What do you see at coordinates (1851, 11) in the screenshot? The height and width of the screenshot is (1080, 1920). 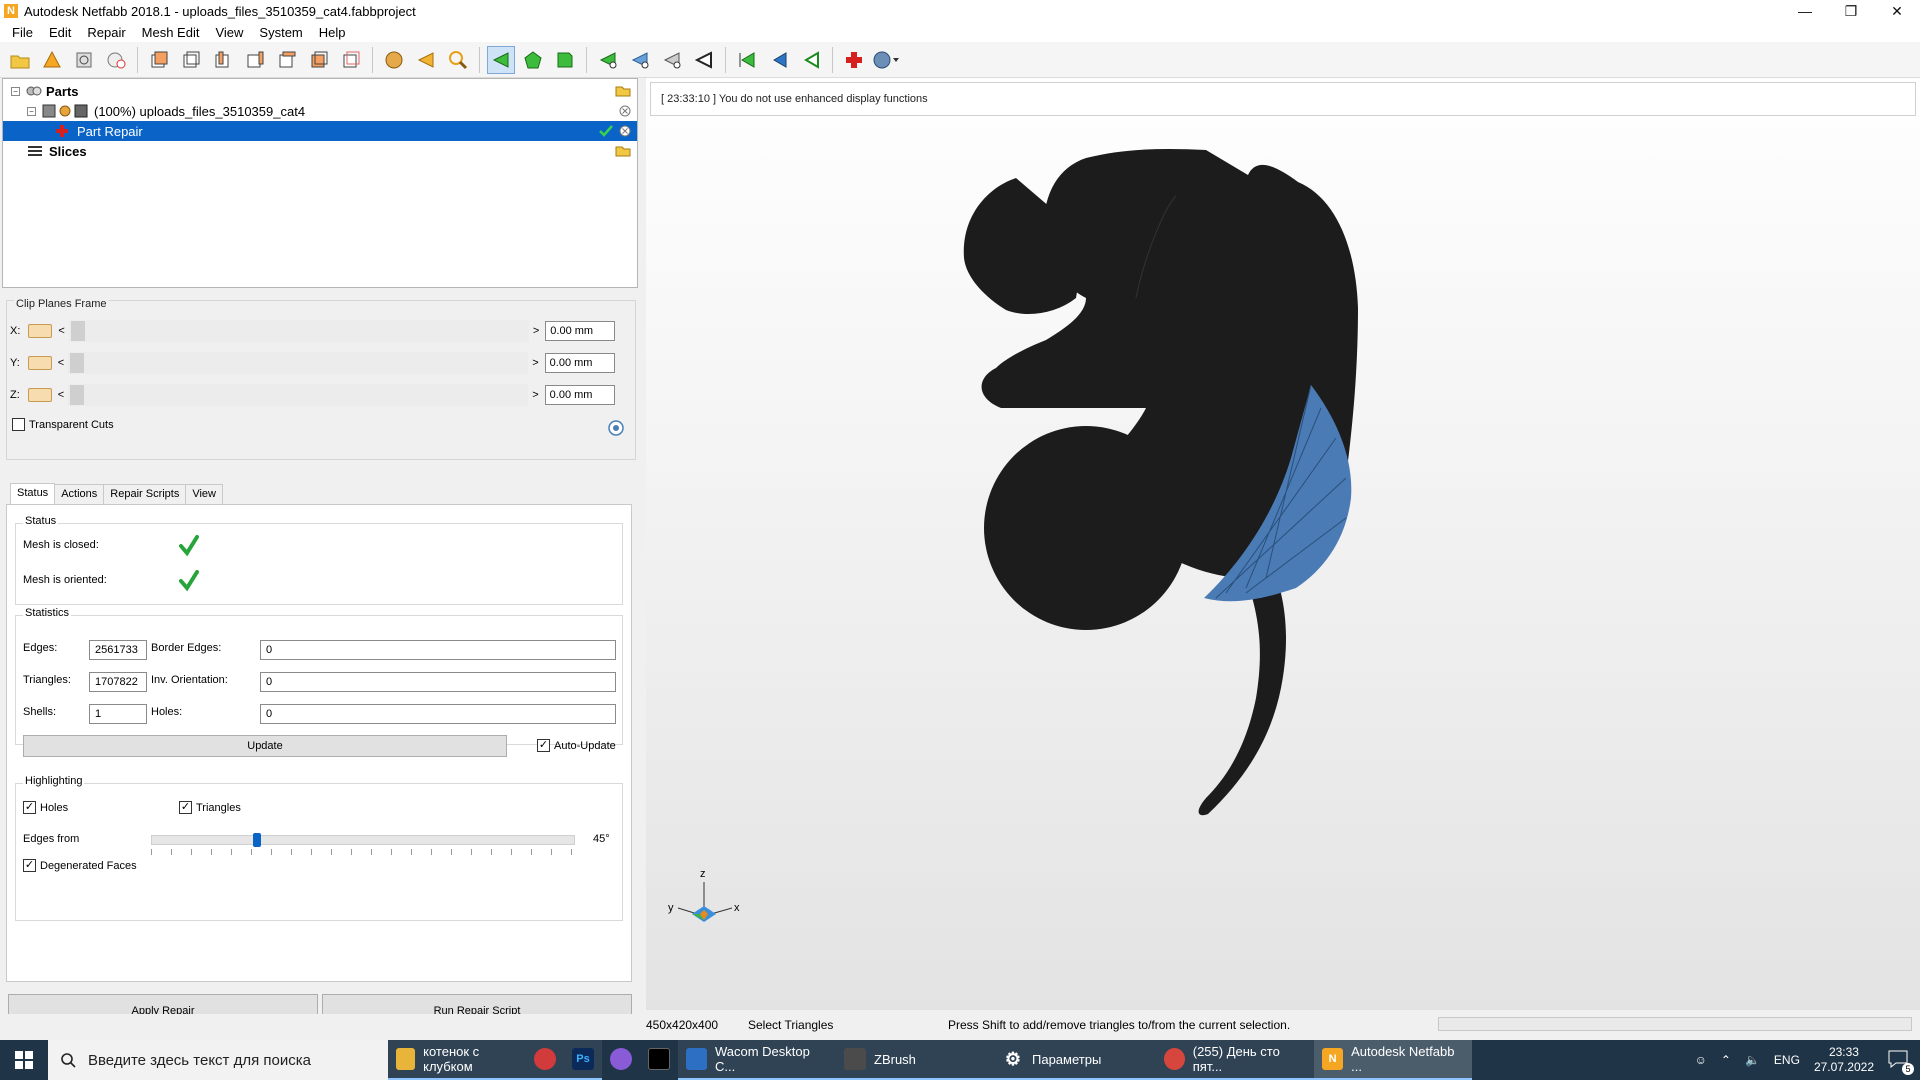 I see `restore-button: ❐` at bounding box center [1851, 11].